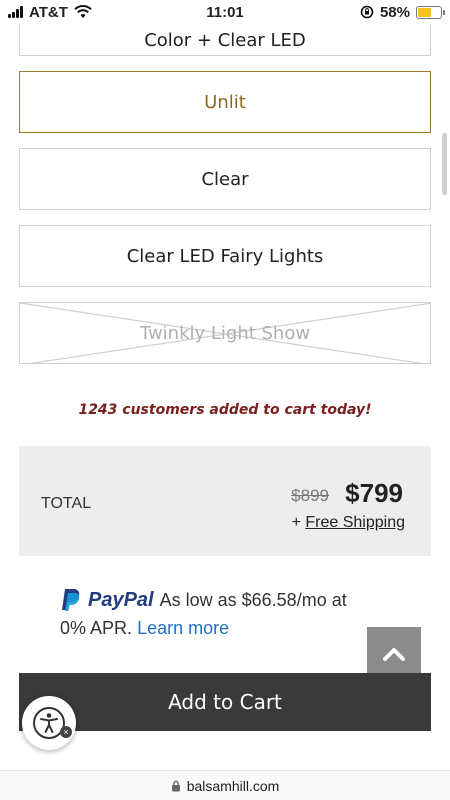 Image resolution: width=450 pixels, height=800 pixels. What do you see at coordinates (367, 12) in the screenshot?
I see `orientation-lock-icon` at bounding box center [367, 12].